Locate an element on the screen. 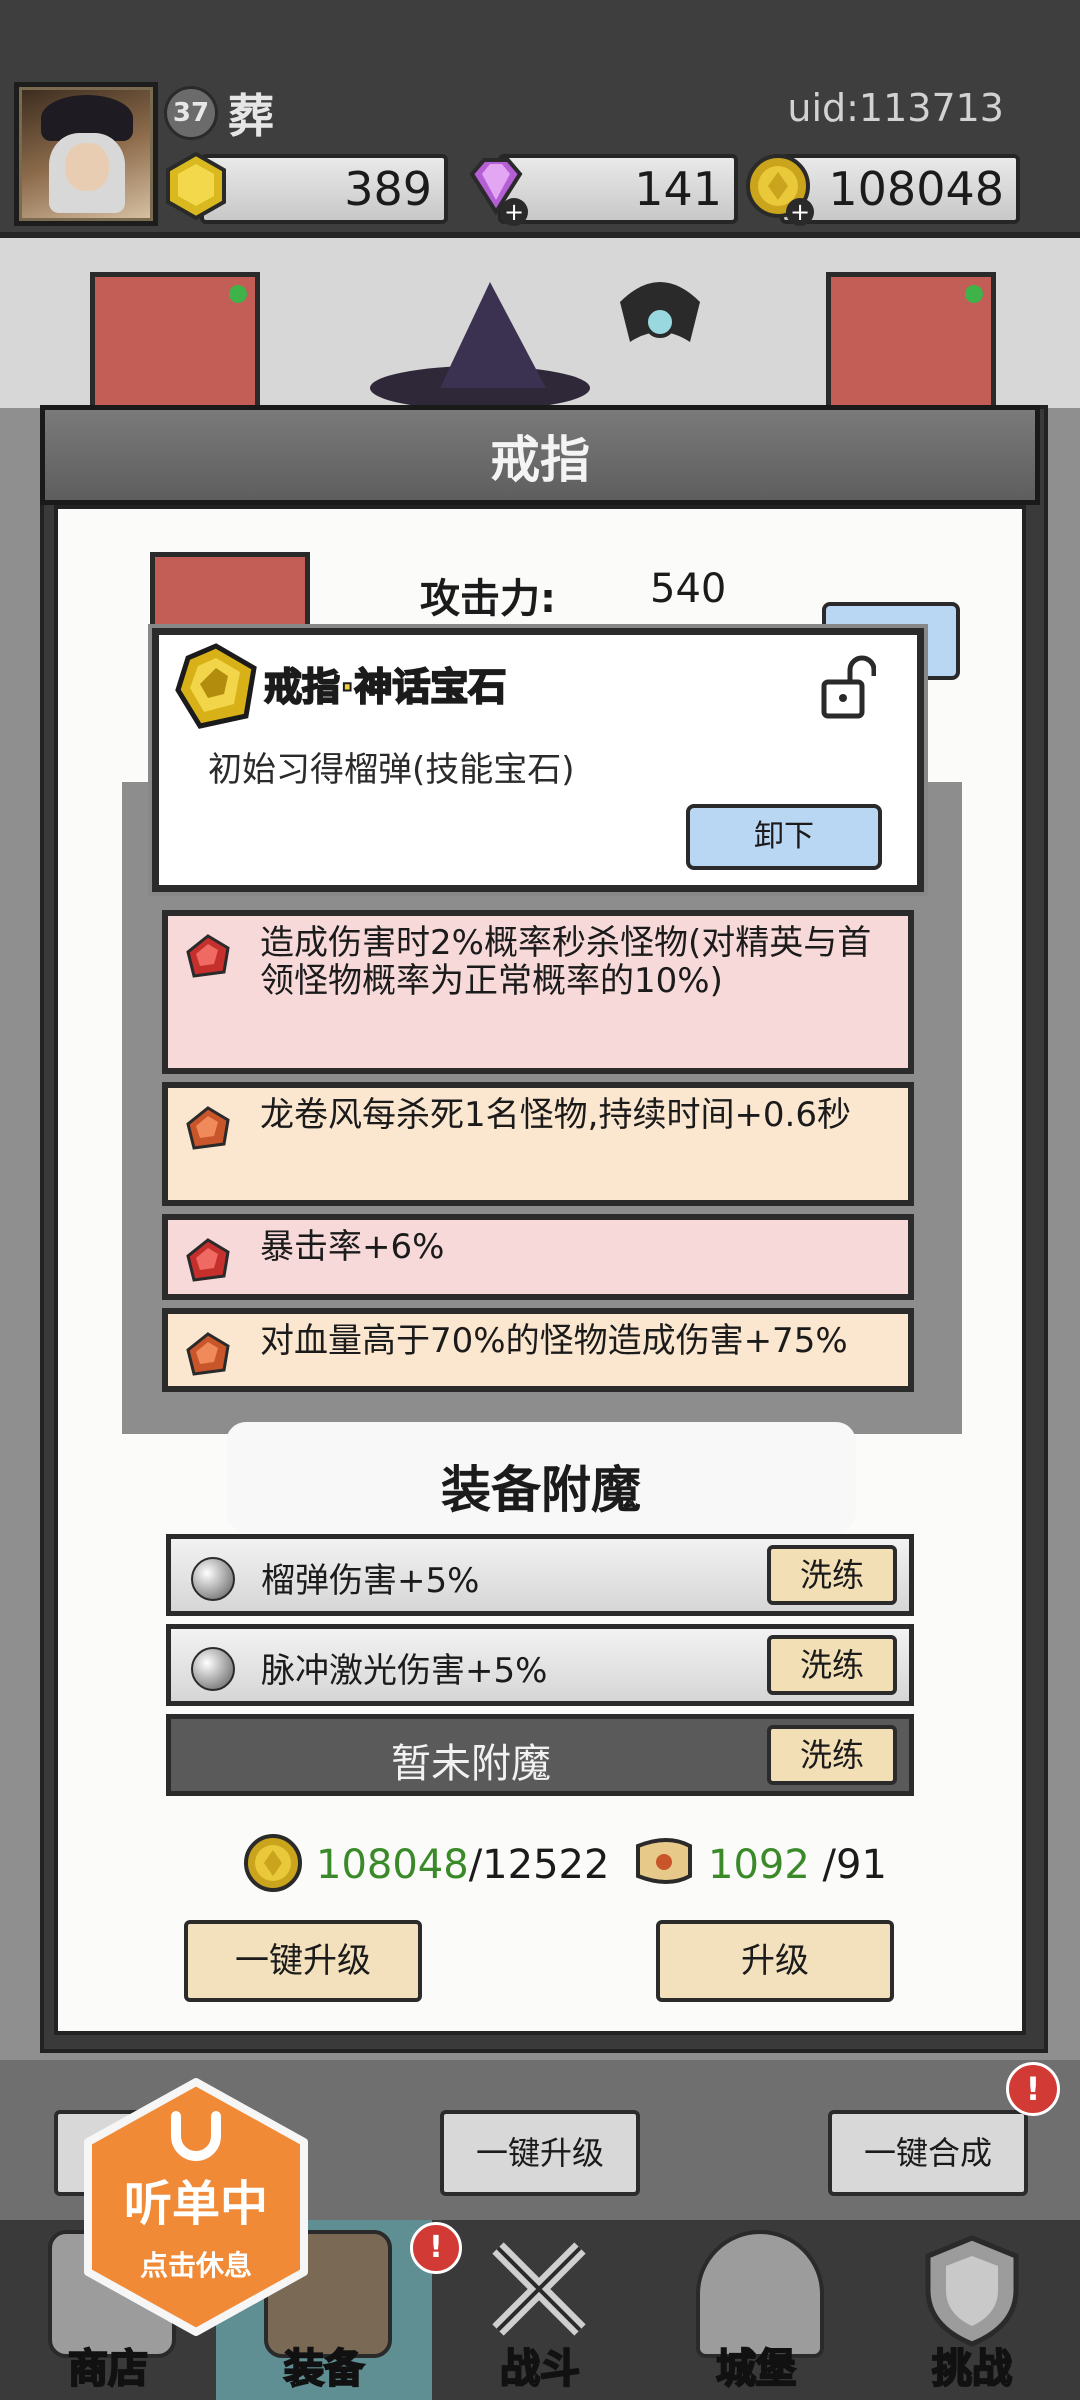 This screenshot has height=2400, width=1080. affix-text: 暴击率+6% is located at coordinates (352, 1247).